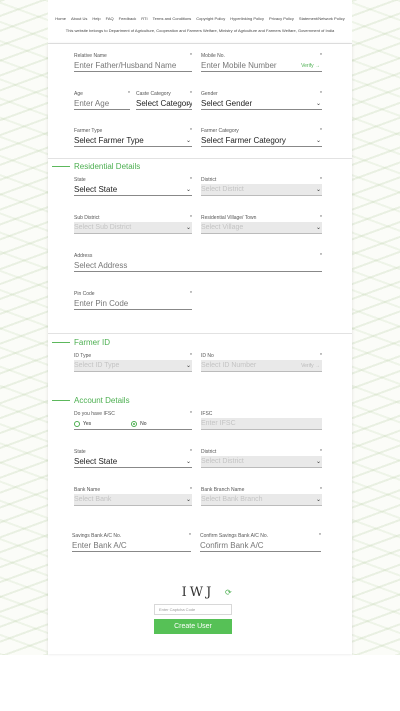 The height and width of the screenshot is (711, 400). I want to click on ifsc-no-option: No, so click(139, 423).